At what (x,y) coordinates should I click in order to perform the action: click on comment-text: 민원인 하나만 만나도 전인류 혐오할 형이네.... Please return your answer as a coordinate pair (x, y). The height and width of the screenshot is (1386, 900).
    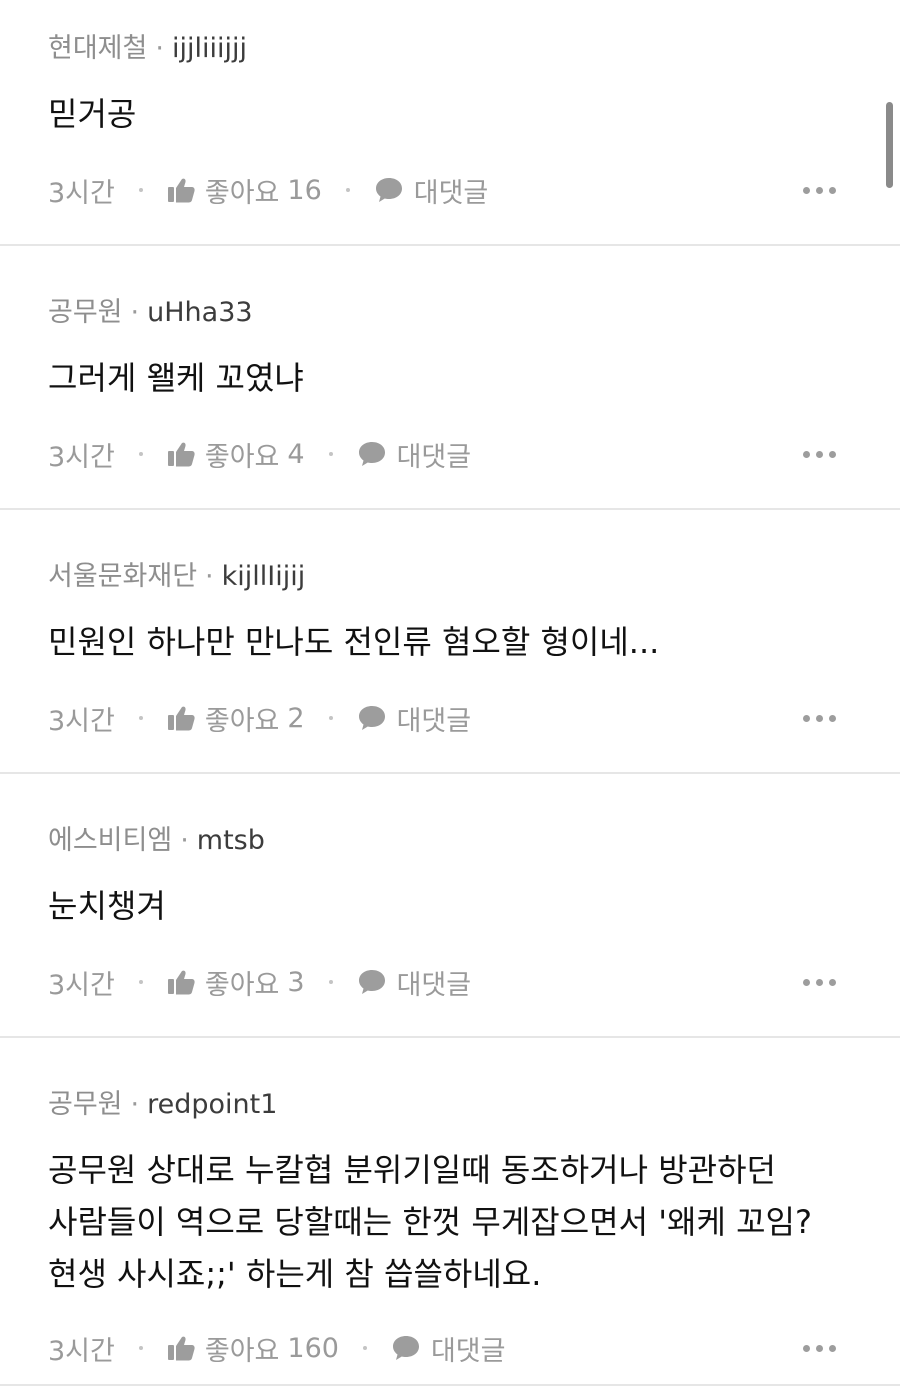
    Looking at the image, I should click on (354, 642).